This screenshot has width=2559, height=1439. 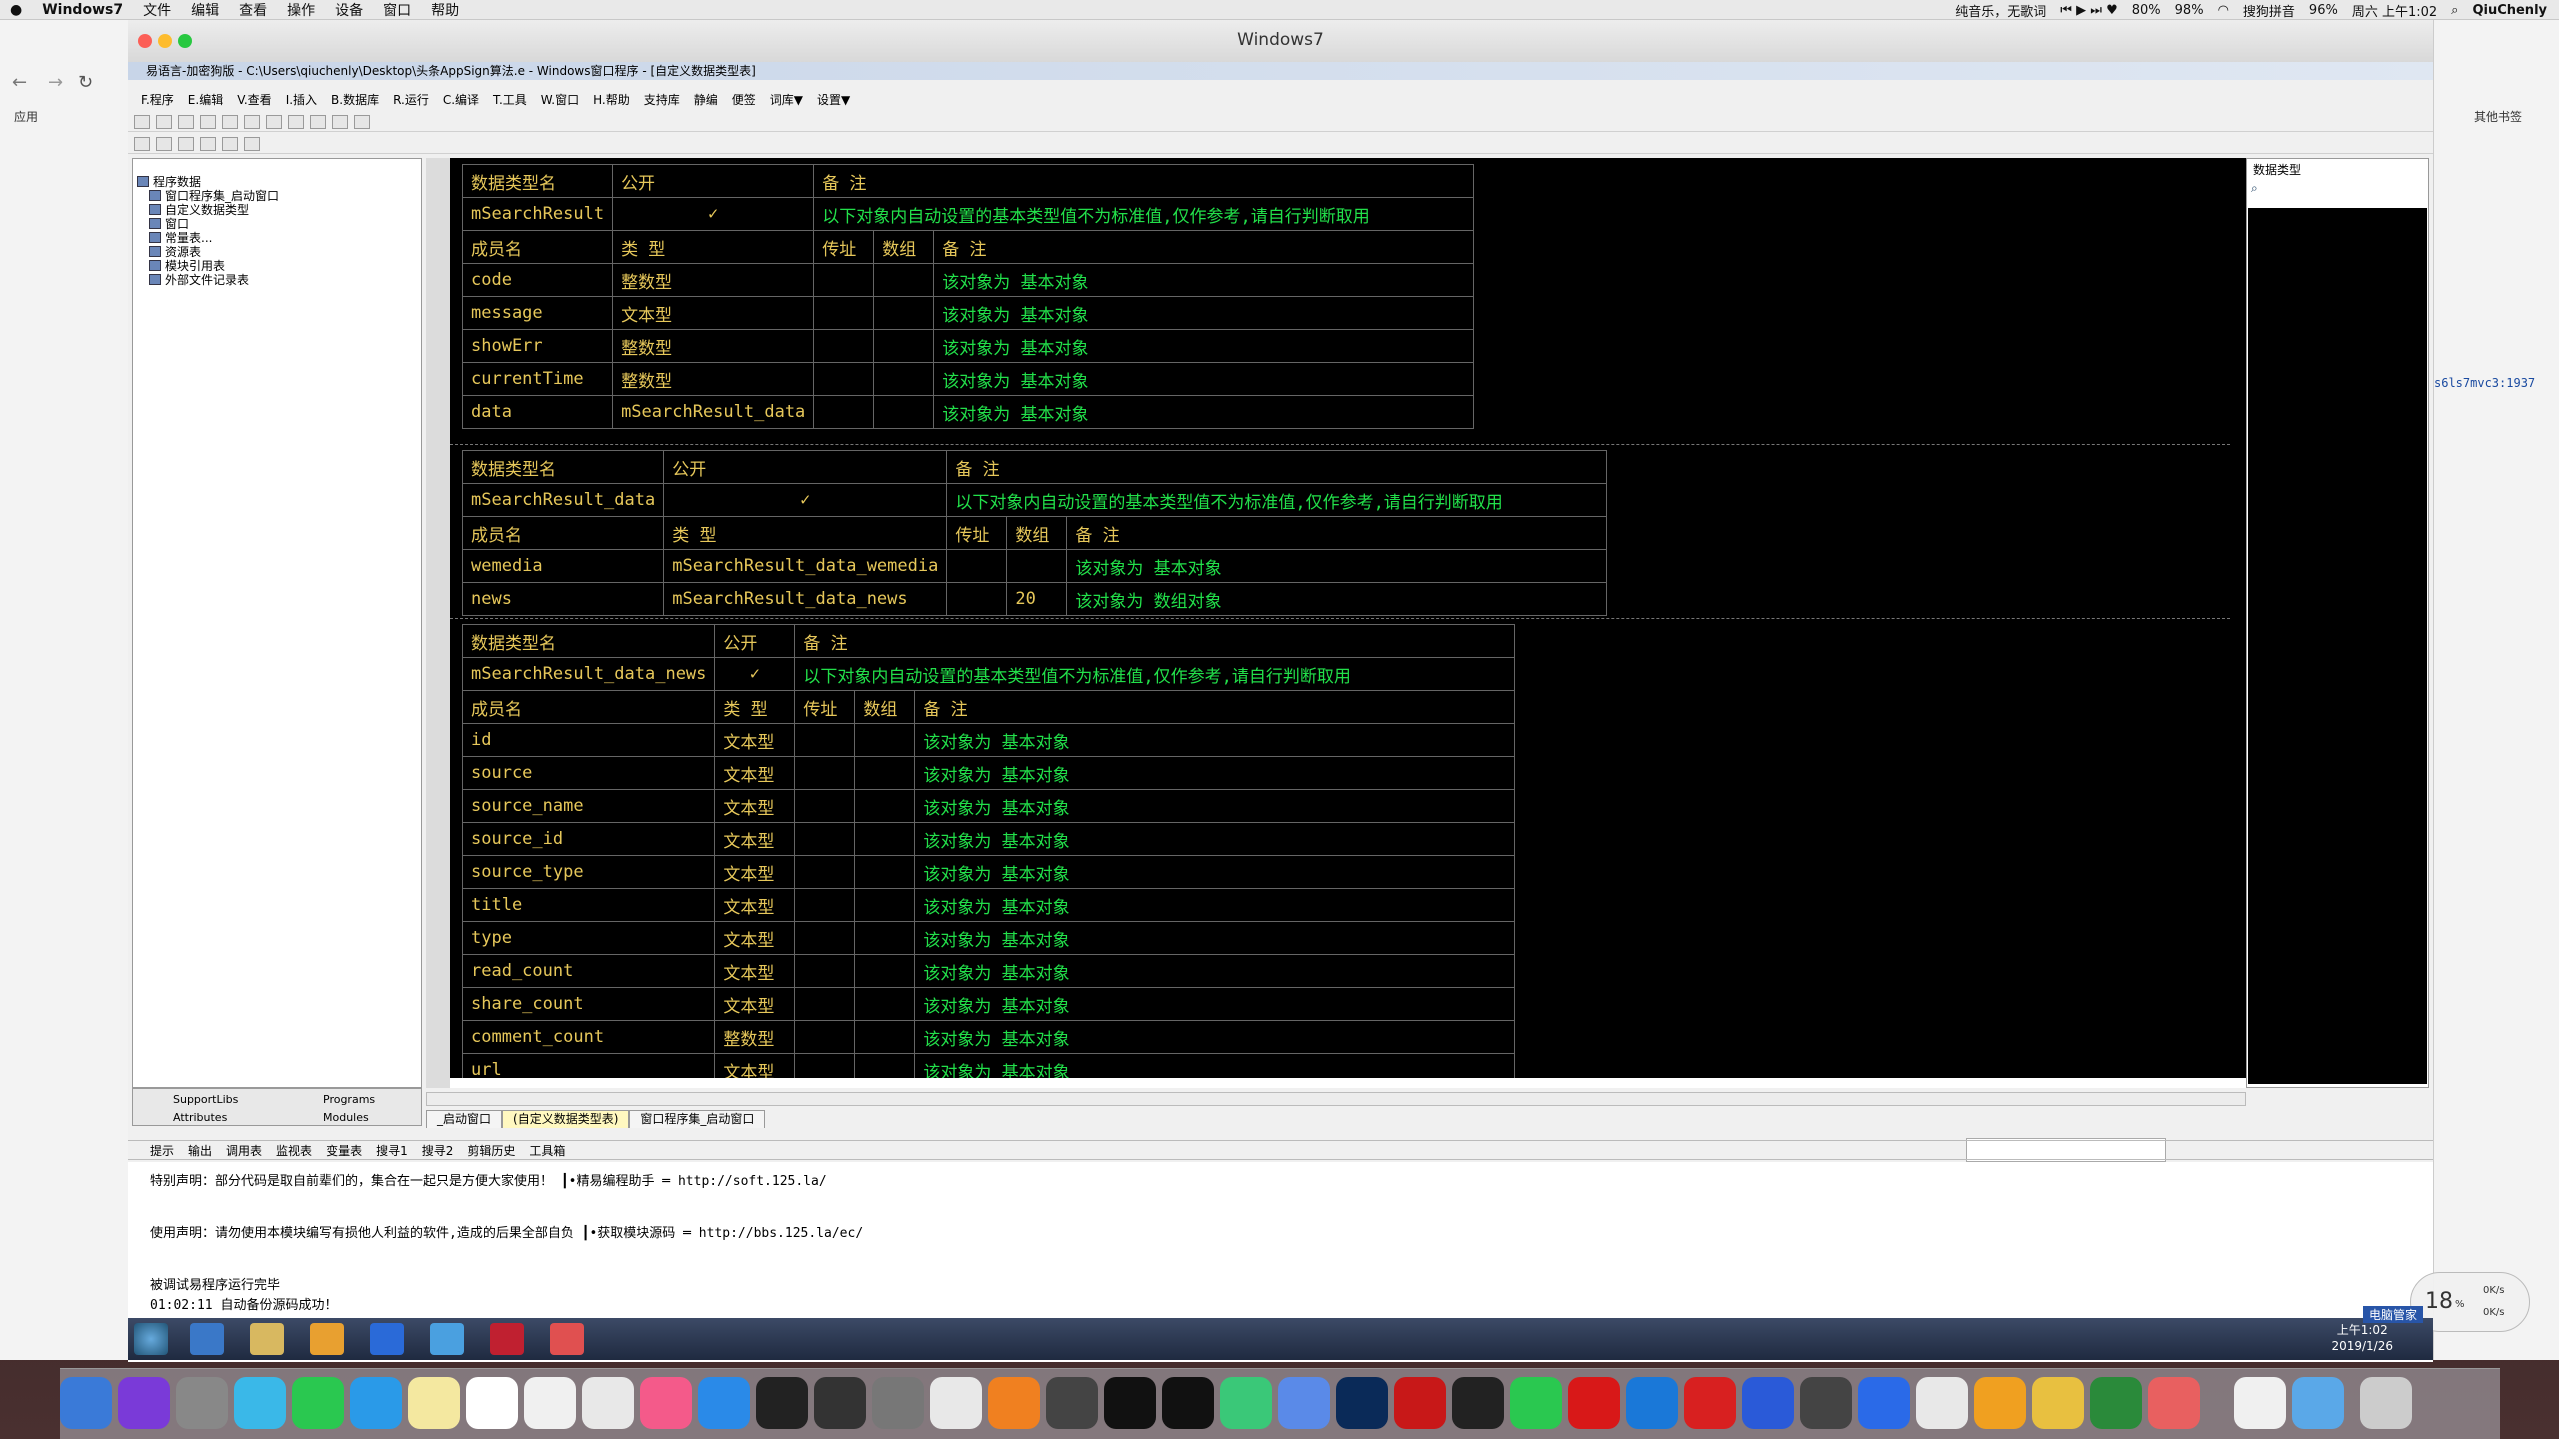 What do you see at coordinates (588, 1037) in the screenshot?
I see `member-name: comment_count` at bounding box center [588, 1037].